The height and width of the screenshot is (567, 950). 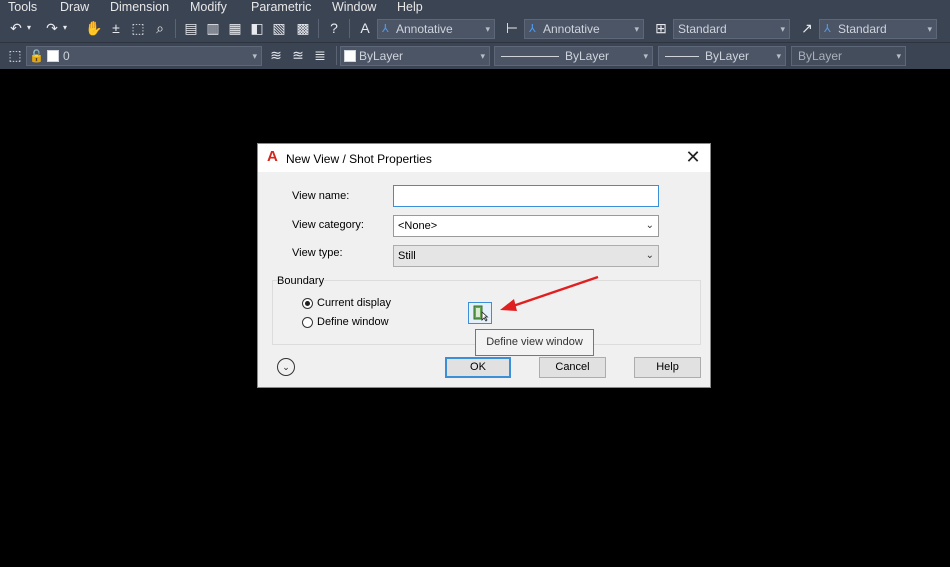 What do you see at coordinates (160, 28) in the screenshot?
I see `zoom-previous-icon: ⌕` at bounding box center [160, 28].